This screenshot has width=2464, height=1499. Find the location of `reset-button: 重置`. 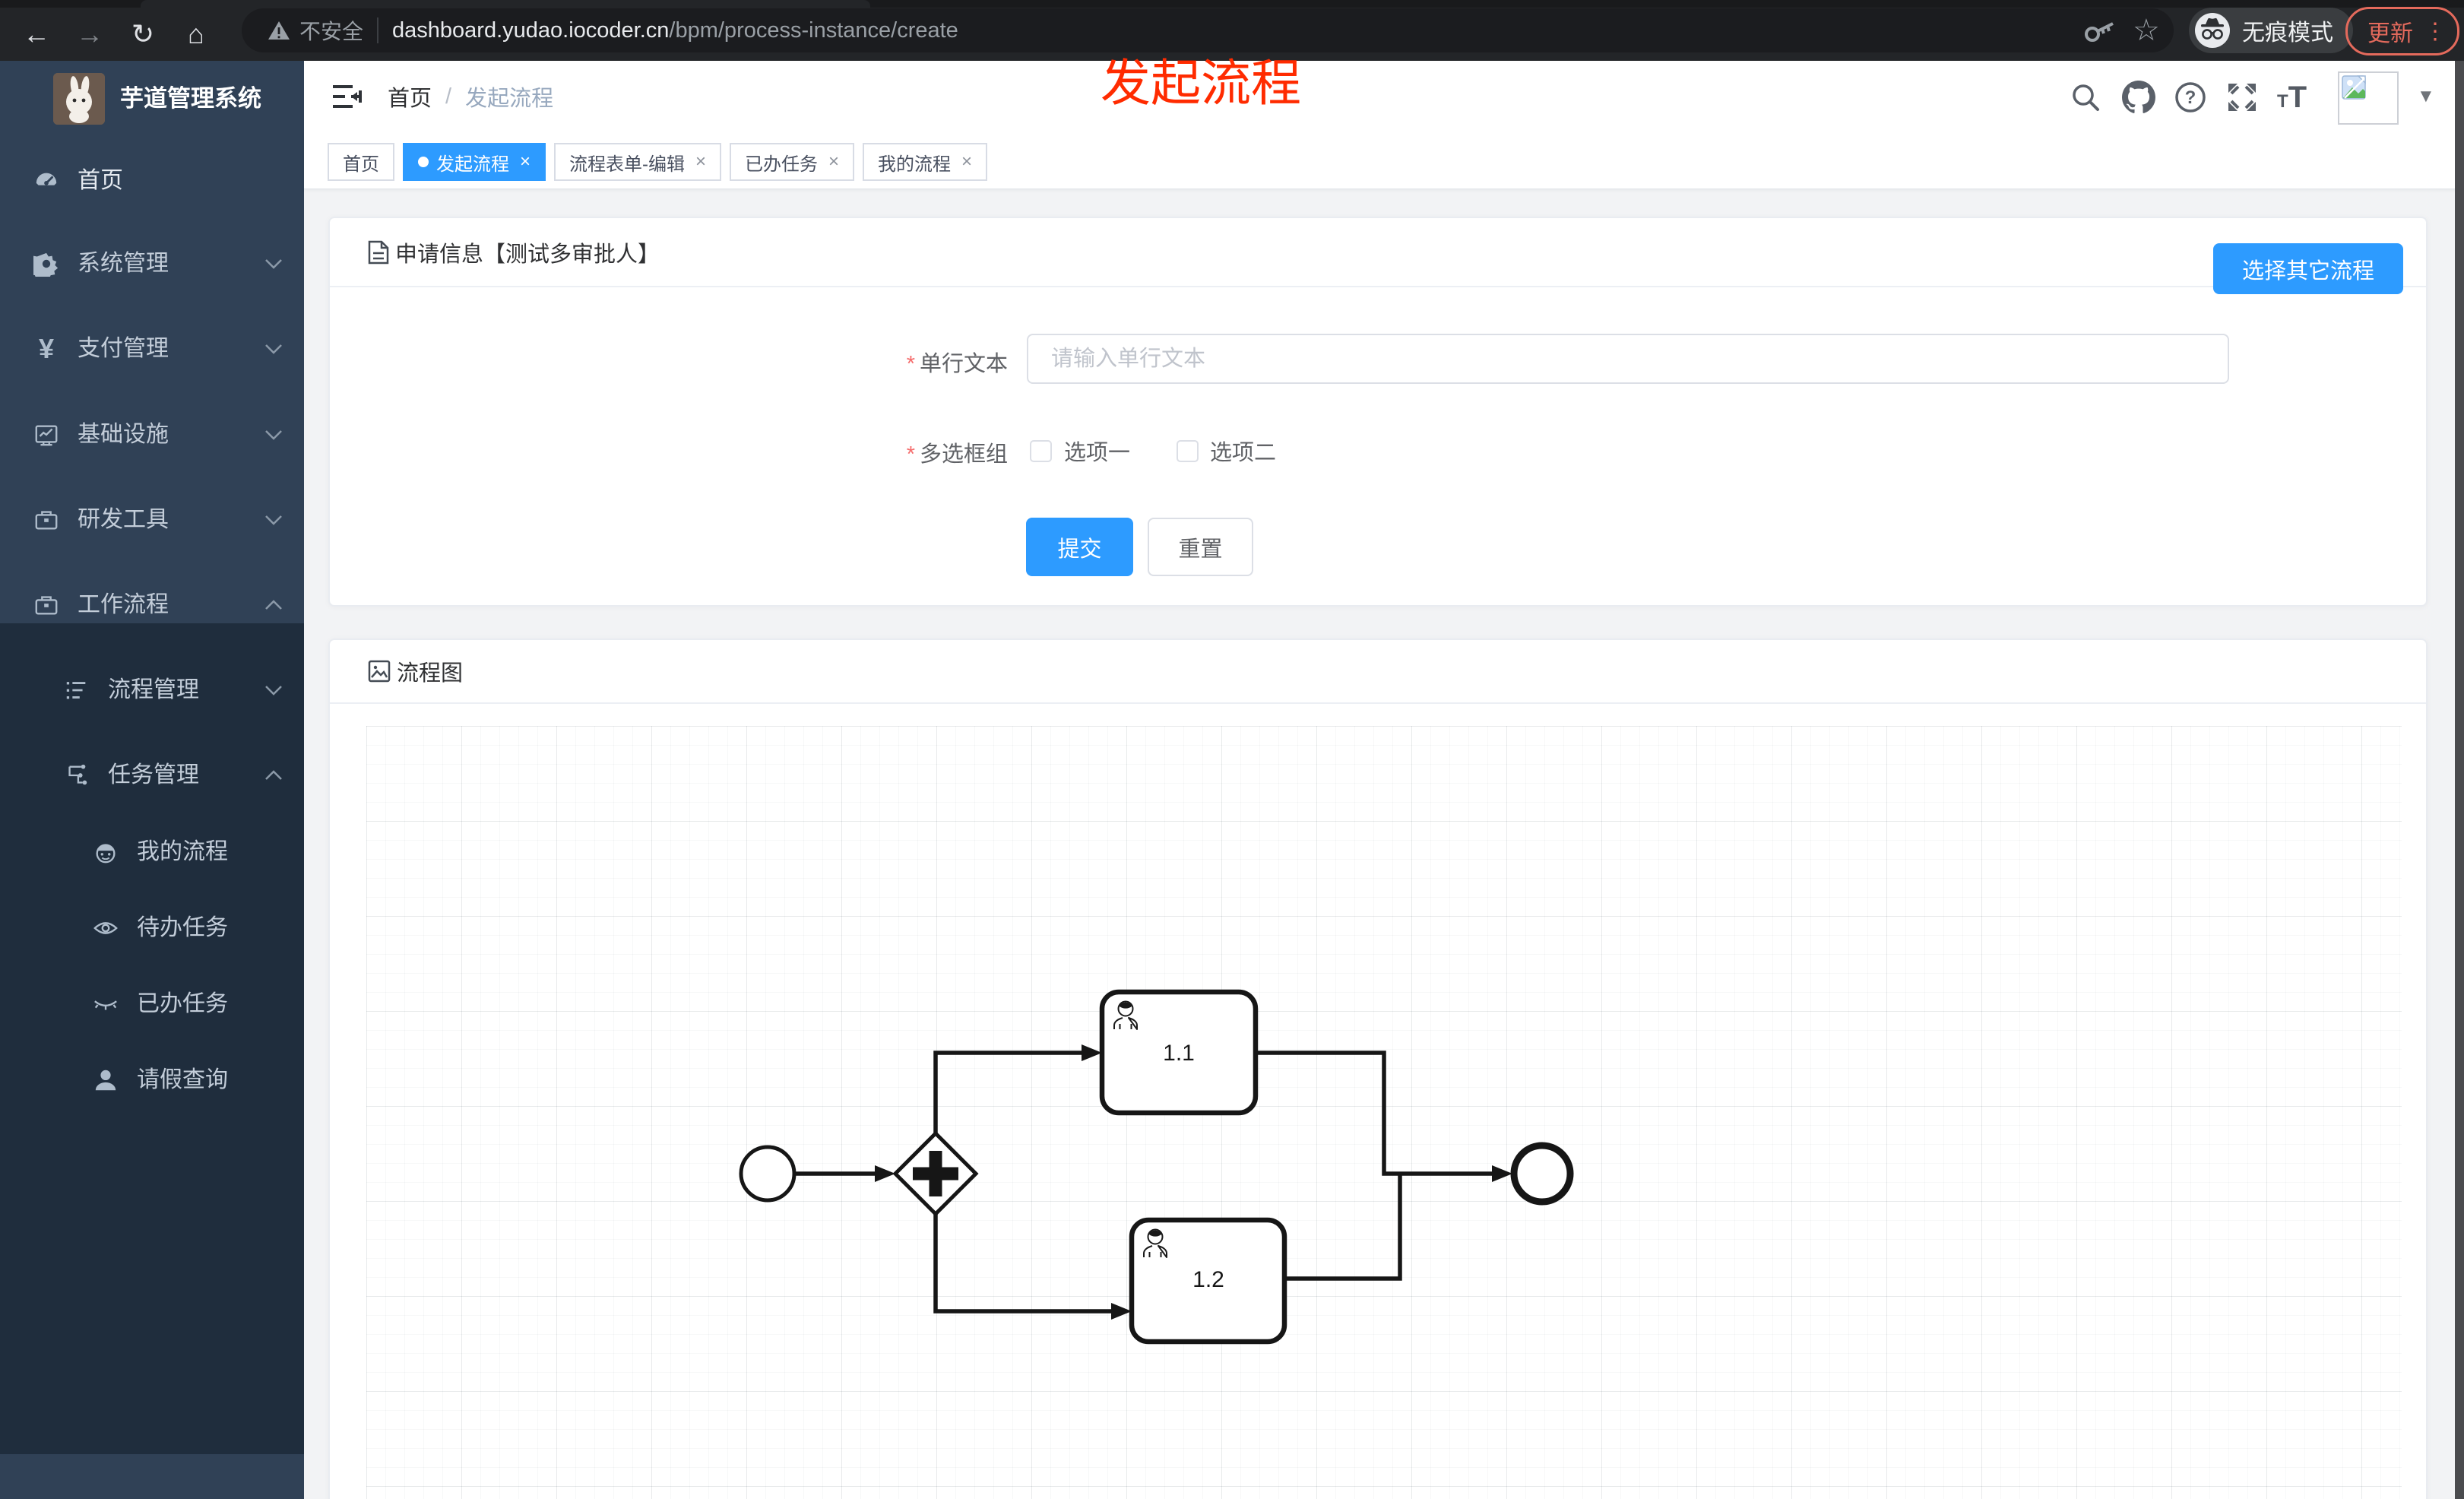

reset-button: 重置 is located at coordinates (1200, 547).